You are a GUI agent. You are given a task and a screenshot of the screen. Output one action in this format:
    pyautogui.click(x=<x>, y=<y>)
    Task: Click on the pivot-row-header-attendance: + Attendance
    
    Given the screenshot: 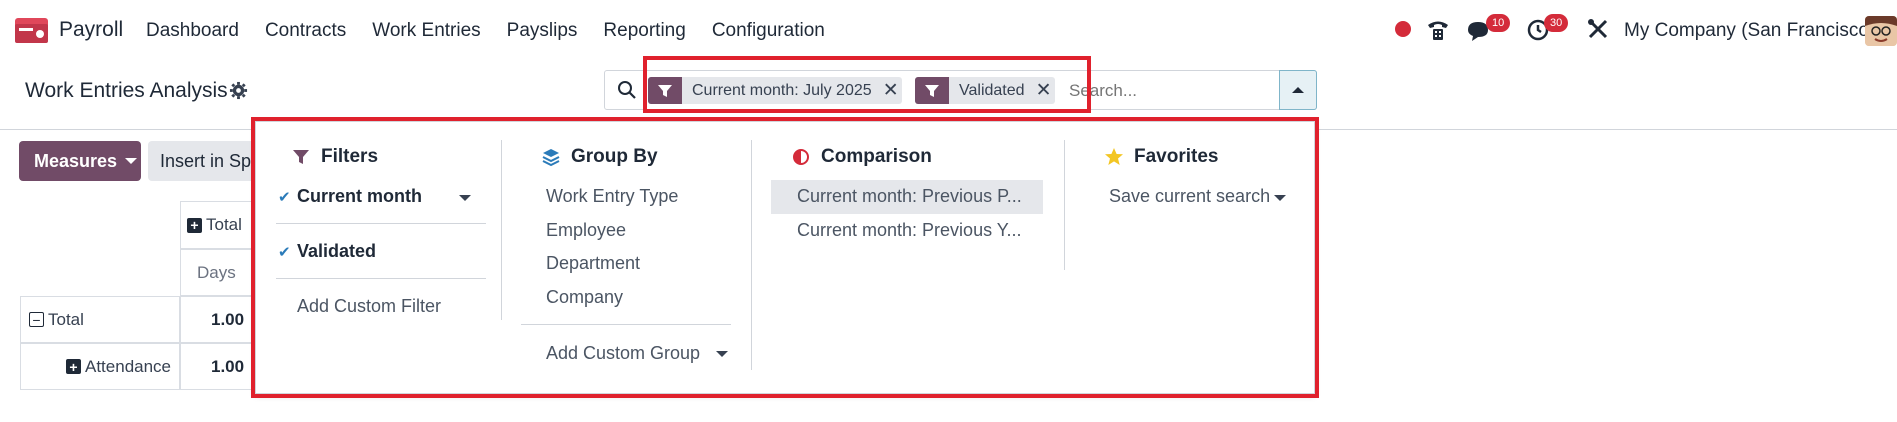 What is the action you would take?
    pyautogui.click(x=100, y=366)
    